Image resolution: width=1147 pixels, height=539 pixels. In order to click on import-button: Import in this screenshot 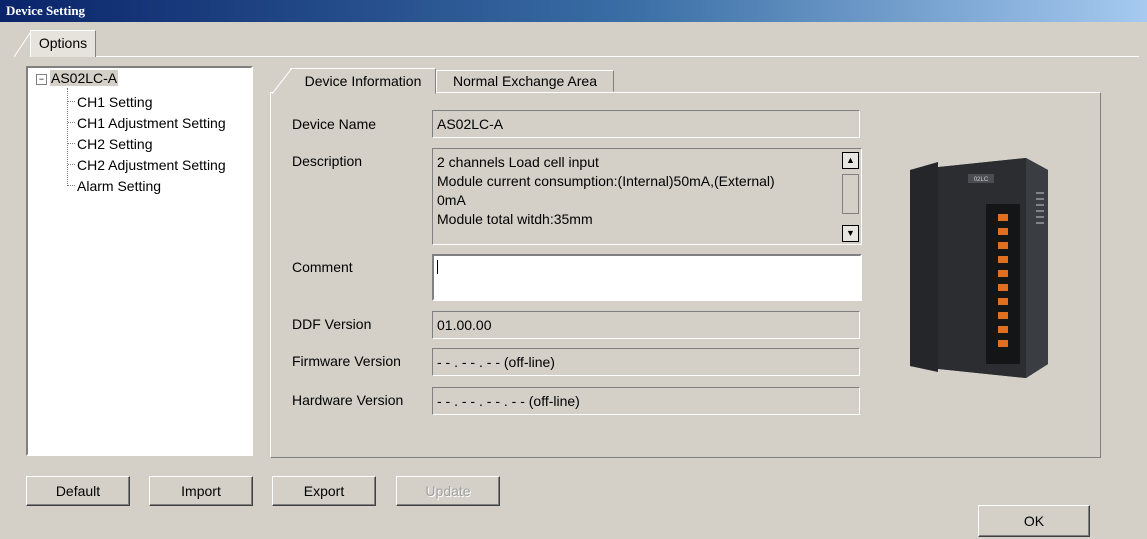, I will do `click(201, 491)`.